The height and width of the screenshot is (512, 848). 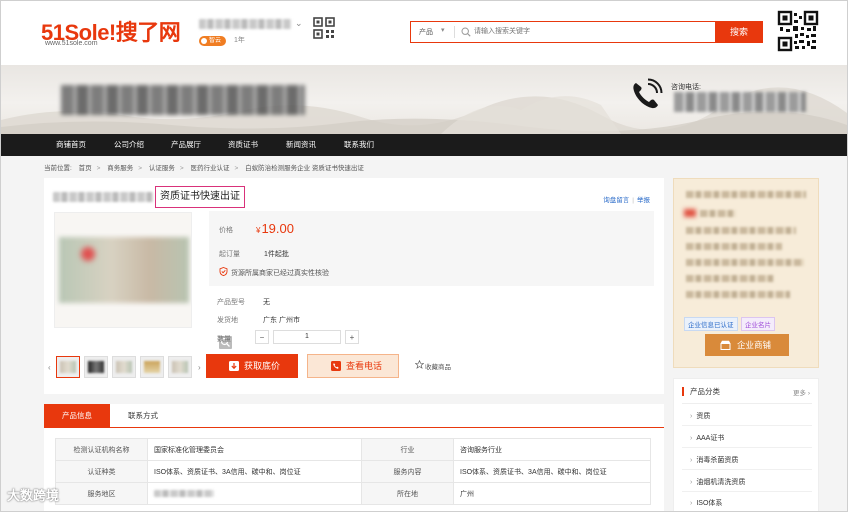 I want to click on model-label: 产品型号, so click(x=231, y=302).